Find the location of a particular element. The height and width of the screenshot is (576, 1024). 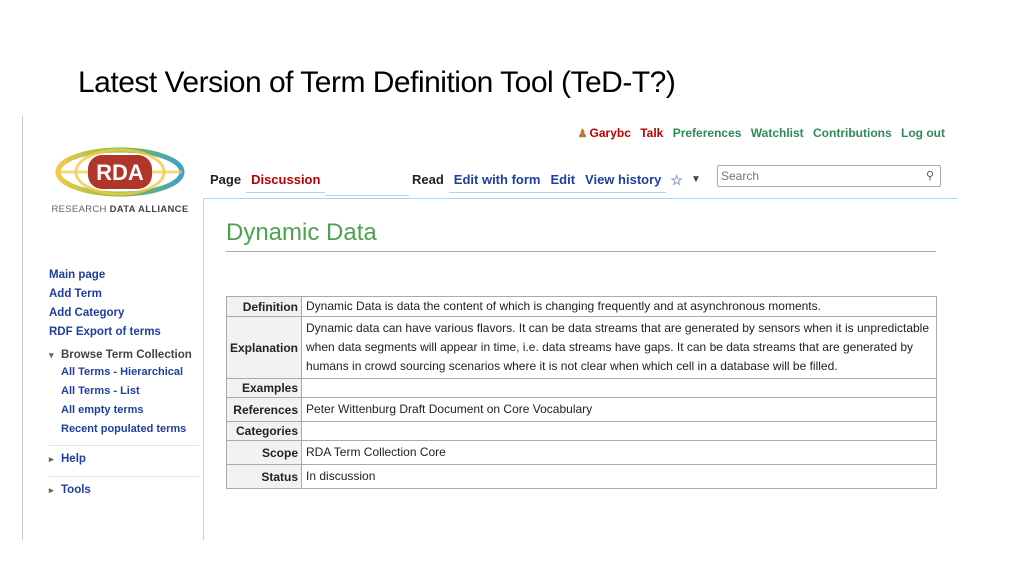

namespace-tabs: Page Discussion is located at coordinates (307, 182).